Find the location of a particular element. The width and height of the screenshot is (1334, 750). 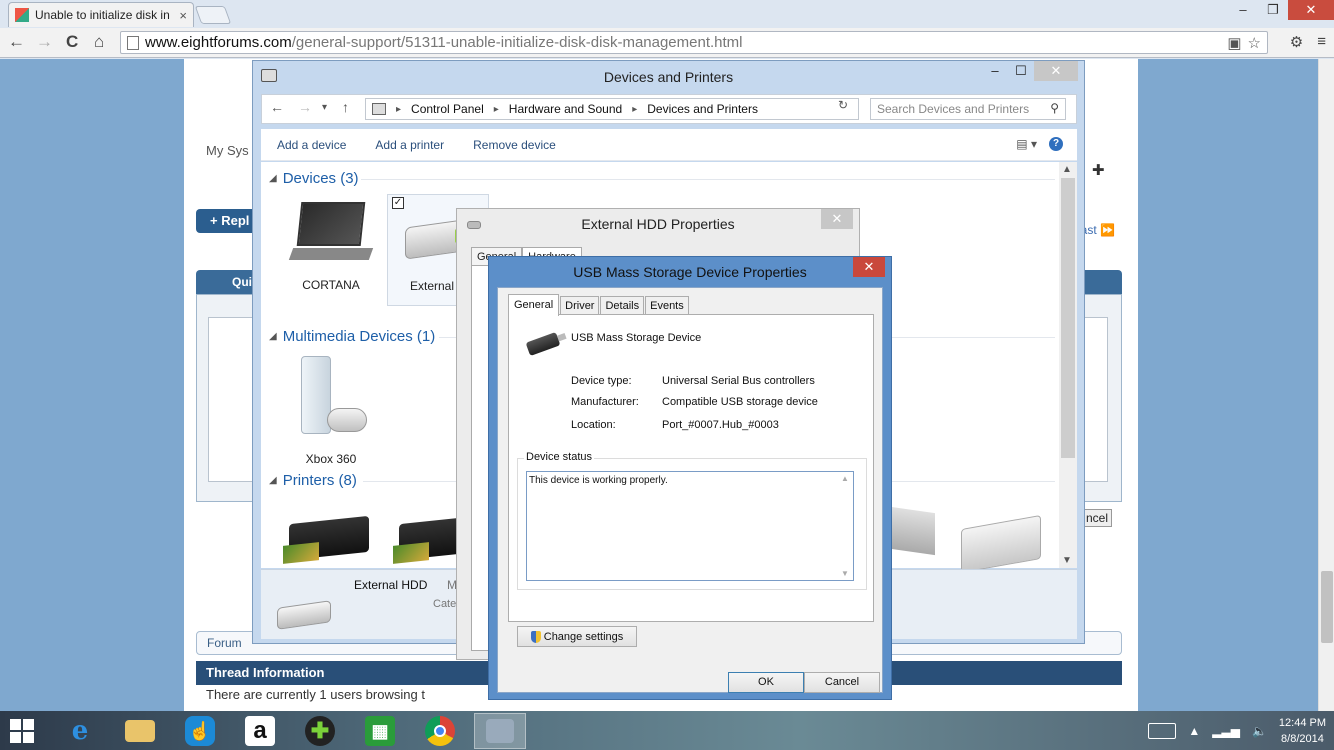

taskbar-touch-app: ☝ is located at coordinates (200, 731).